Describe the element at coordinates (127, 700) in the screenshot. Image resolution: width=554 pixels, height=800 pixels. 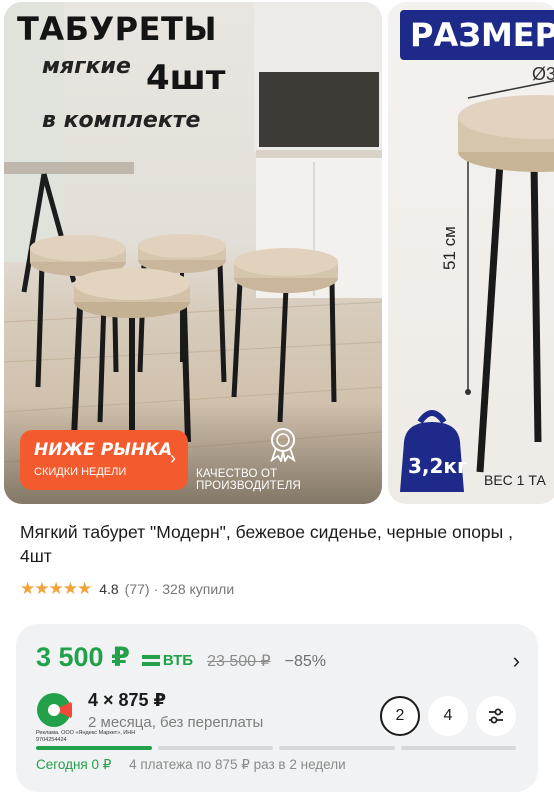
I see `installment-amount: 4 × 875 ₽` at that location.